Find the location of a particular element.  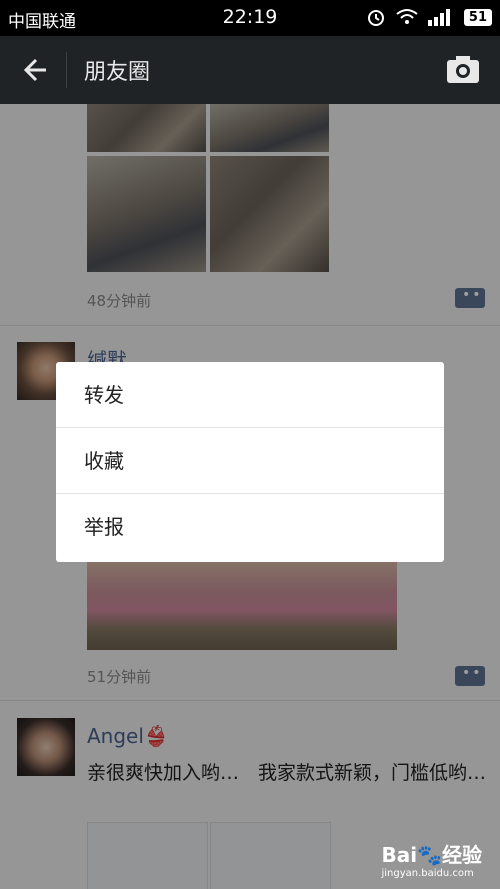

menu-item-report: 举报 is located at coordinates (250, 527).